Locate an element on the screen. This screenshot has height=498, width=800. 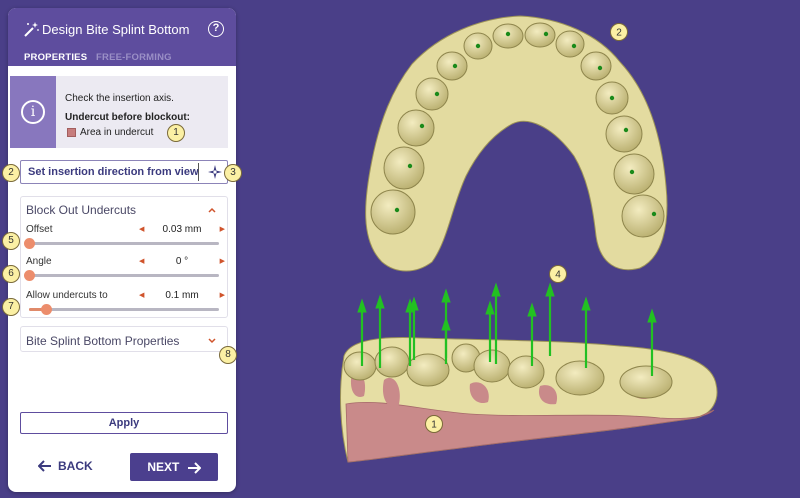
callout-label: 2 is located at coordinates (619, 33).